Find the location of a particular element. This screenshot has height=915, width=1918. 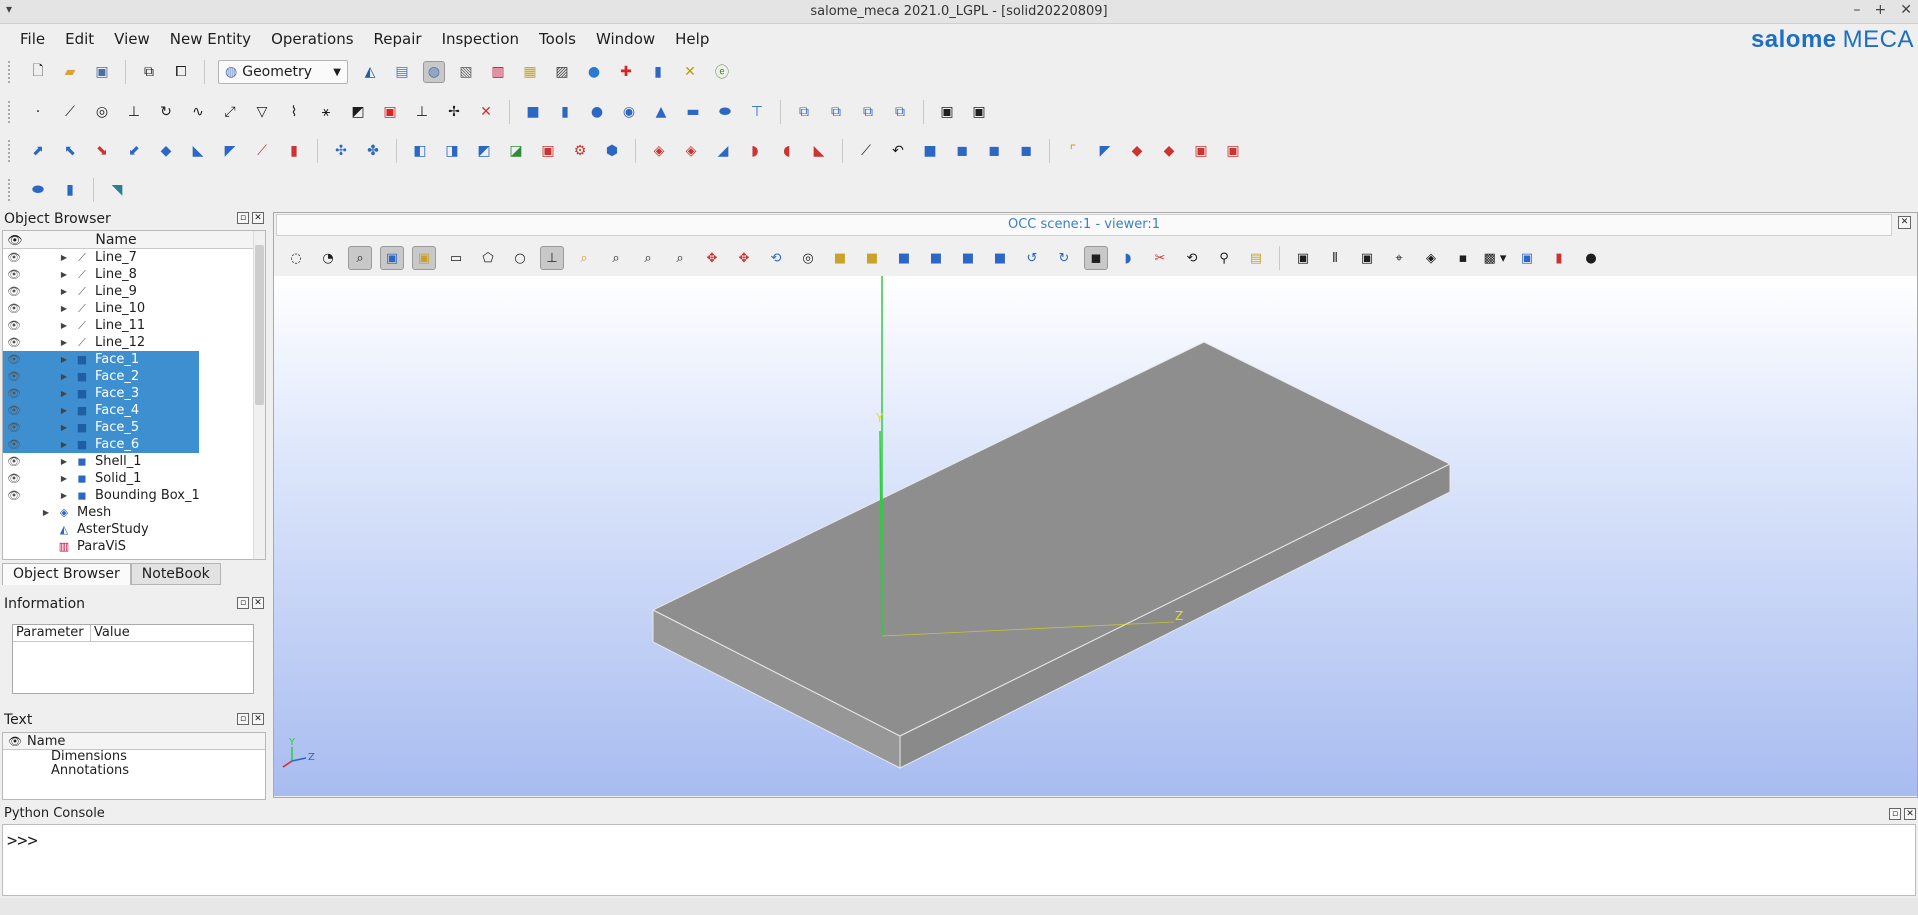

menu-new-entity: New Entity is located at coordinates (210, 39).